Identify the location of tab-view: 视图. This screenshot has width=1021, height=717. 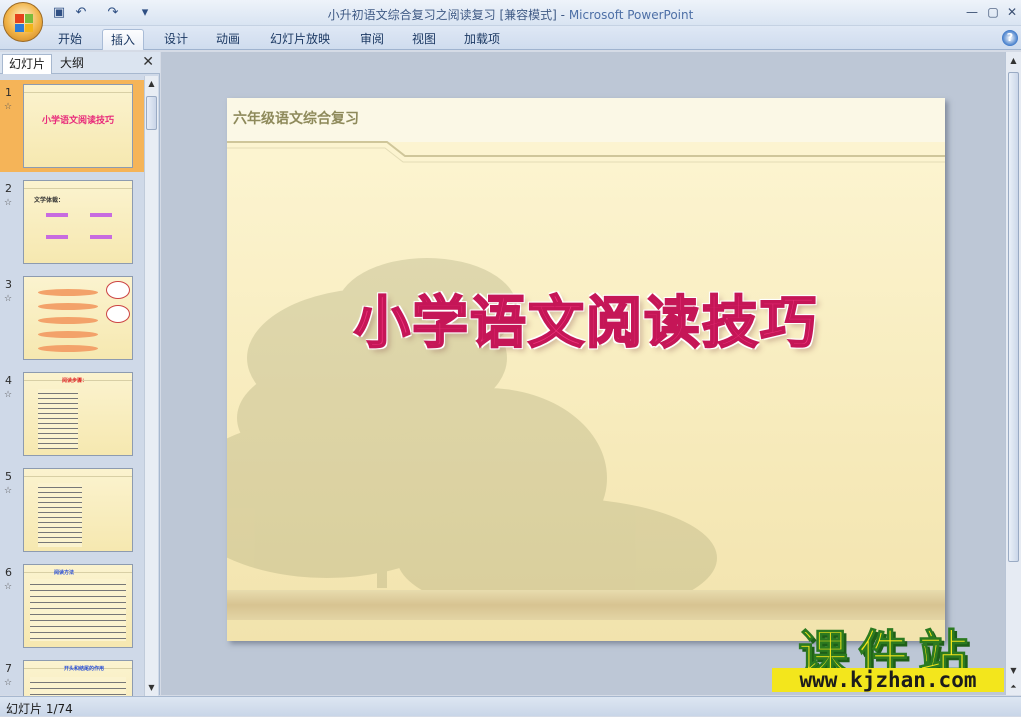
(424, 39).